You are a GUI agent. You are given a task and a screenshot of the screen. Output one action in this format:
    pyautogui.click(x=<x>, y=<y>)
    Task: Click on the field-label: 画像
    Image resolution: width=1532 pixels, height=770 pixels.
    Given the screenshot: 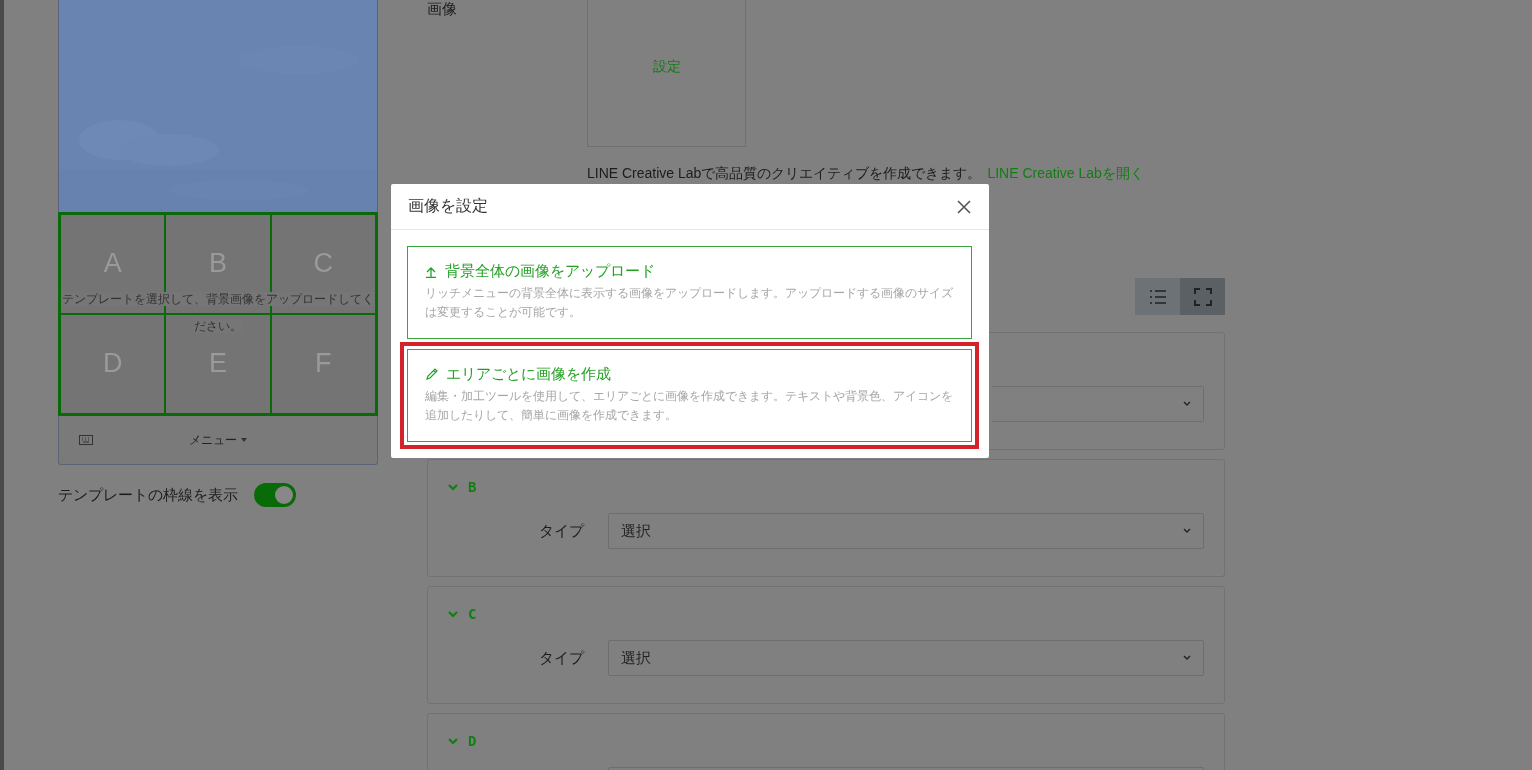 What is the action you would take?
    pyautogui.click(x=442, y=9)
    